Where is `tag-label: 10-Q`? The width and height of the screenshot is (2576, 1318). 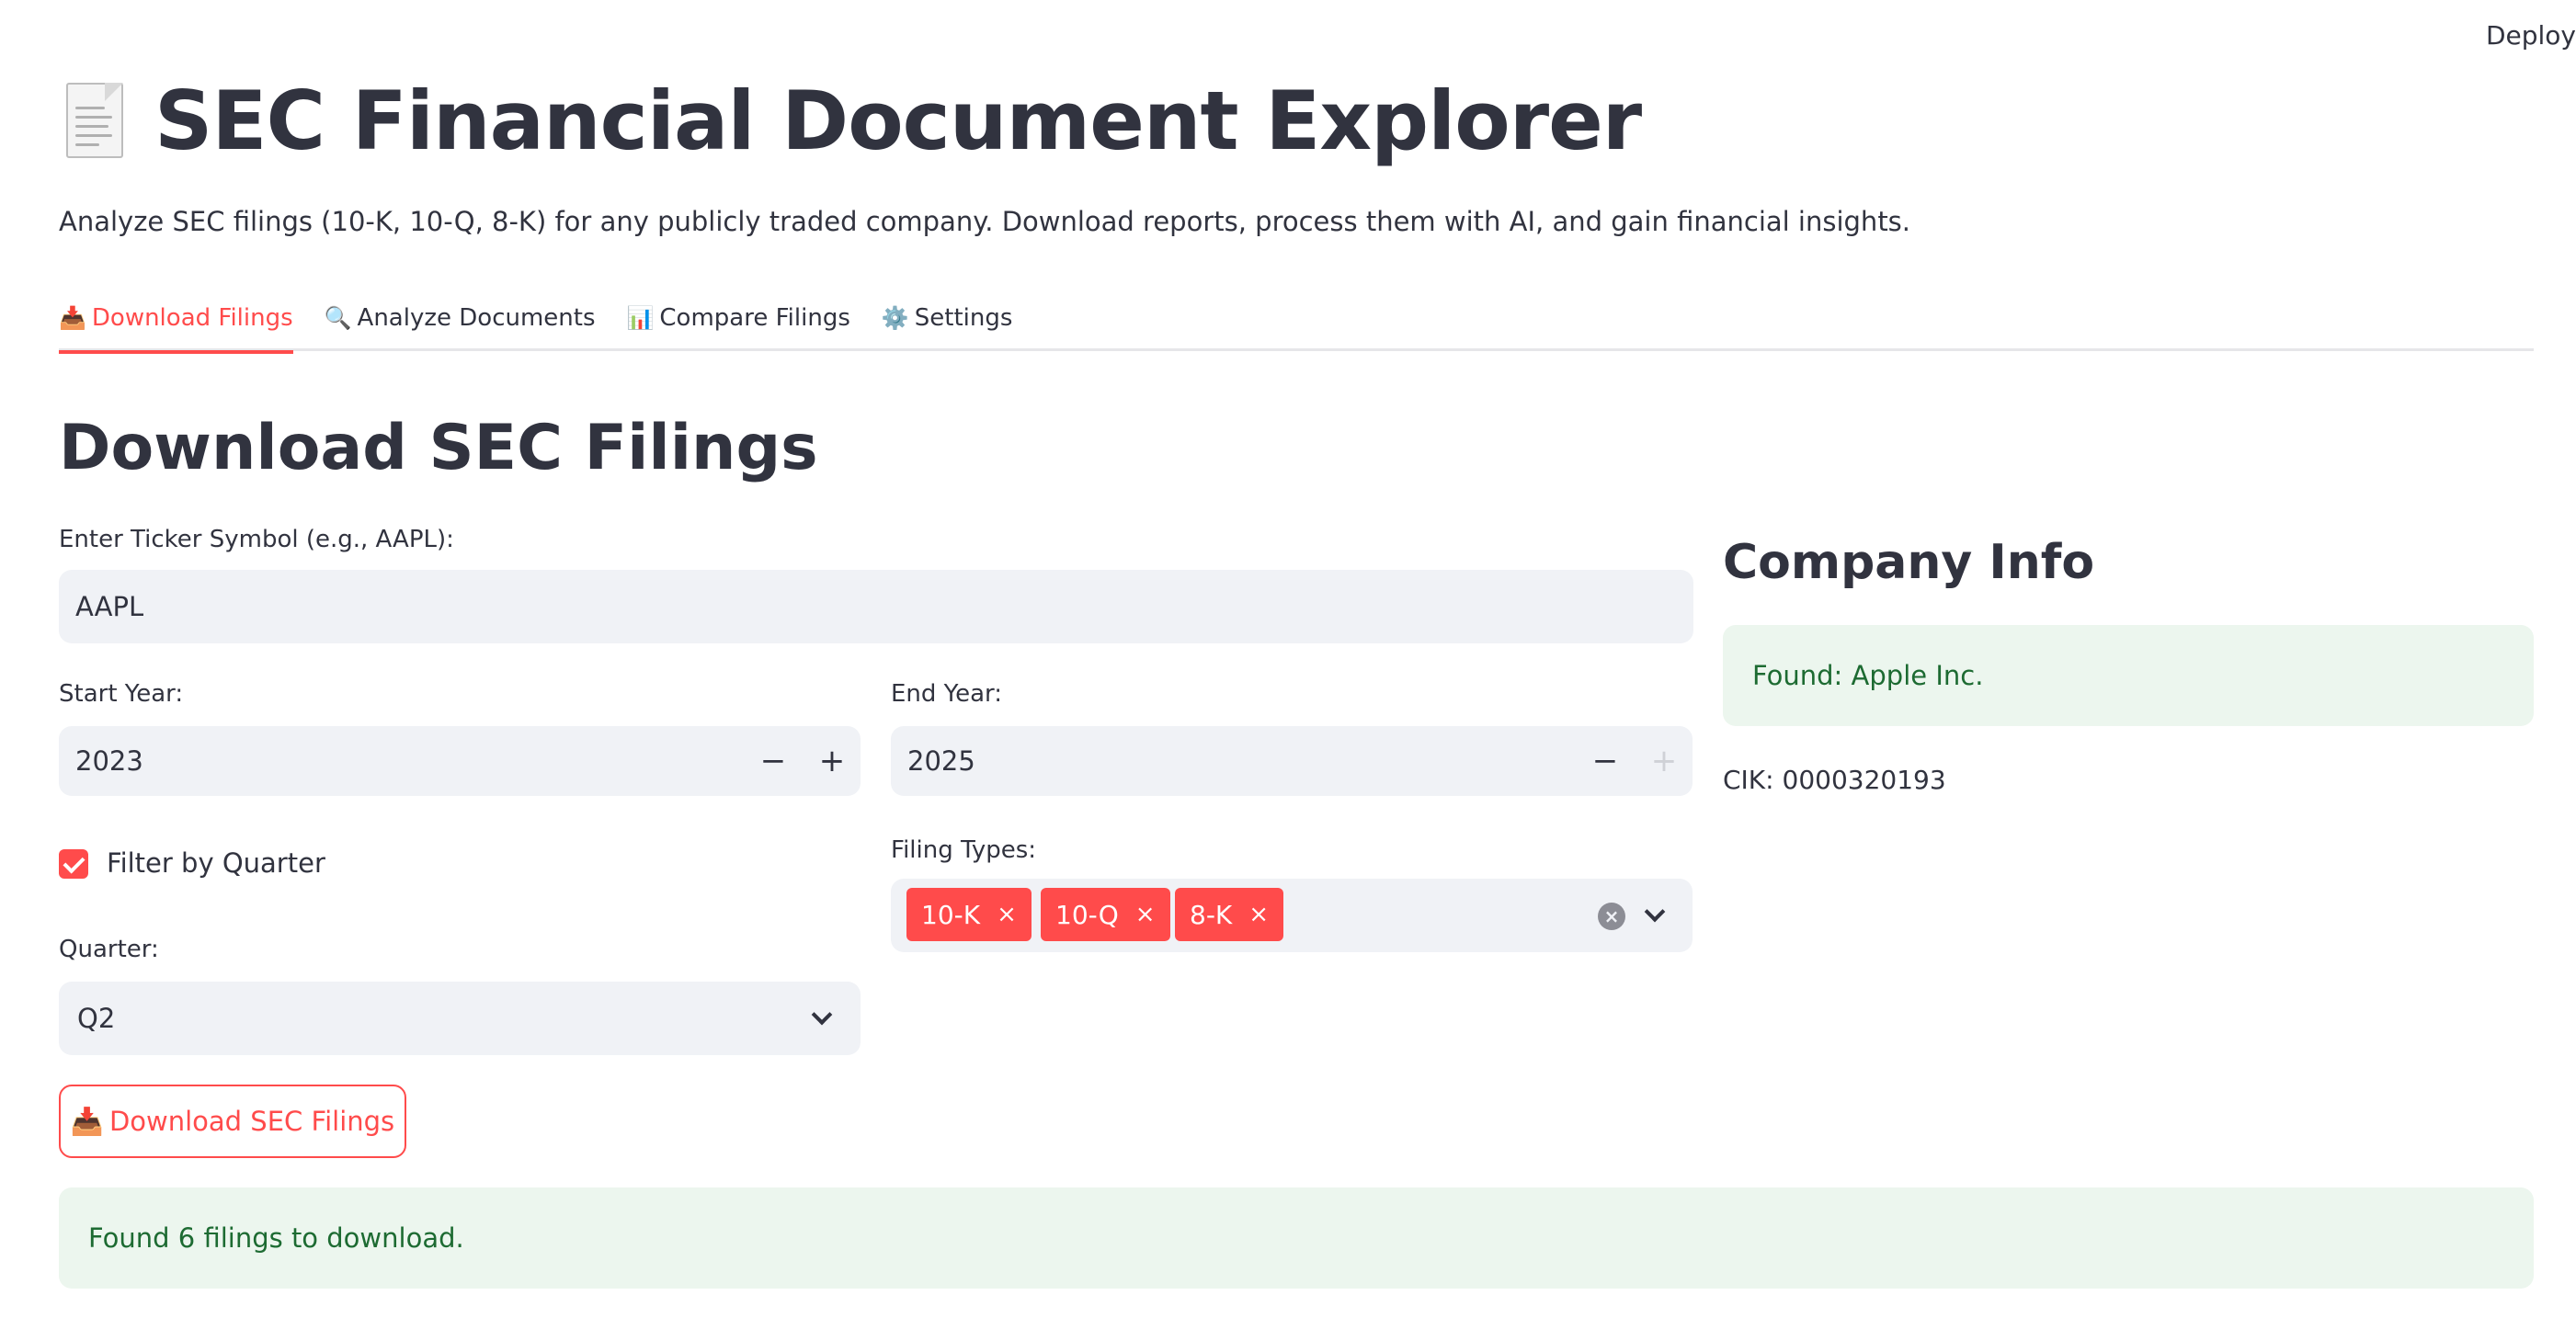
tag-label: 10-Q is located at coordinates (1087, 914).